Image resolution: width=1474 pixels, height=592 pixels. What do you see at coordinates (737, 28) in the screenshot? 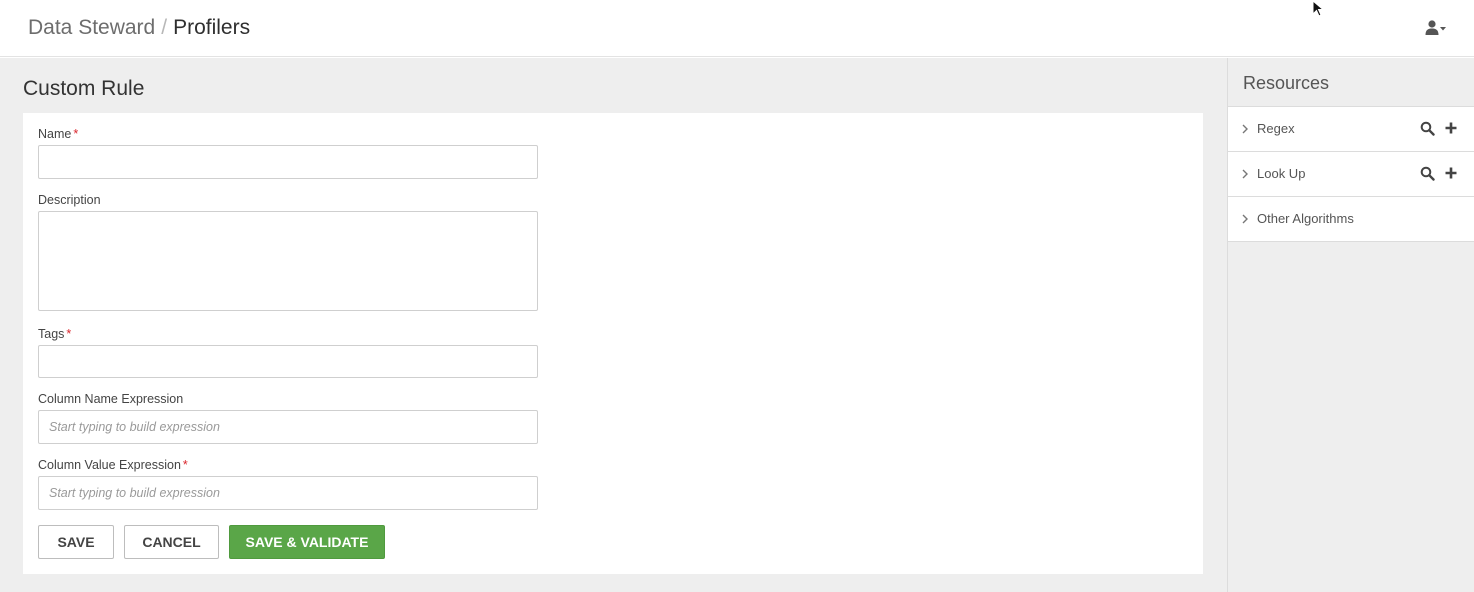
I see `top-navbar: Data Steward / Profilers` at bounding box center [737, 28].